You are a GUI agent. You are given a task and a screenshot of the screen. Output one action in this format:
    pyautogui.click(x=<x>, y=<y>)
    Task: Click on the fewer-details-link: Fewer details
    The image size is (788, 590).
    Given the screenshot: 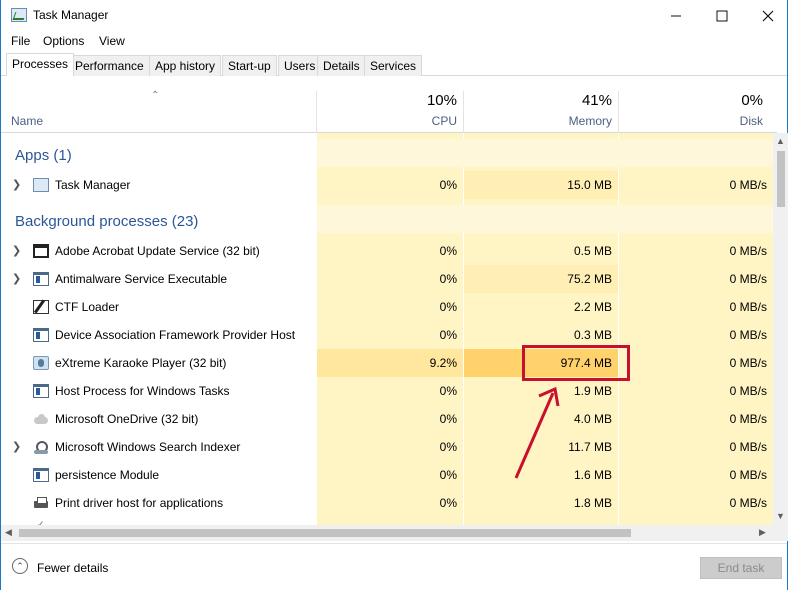 What is the action you would take?
    pyautogui.click(x=72, y=568)
    